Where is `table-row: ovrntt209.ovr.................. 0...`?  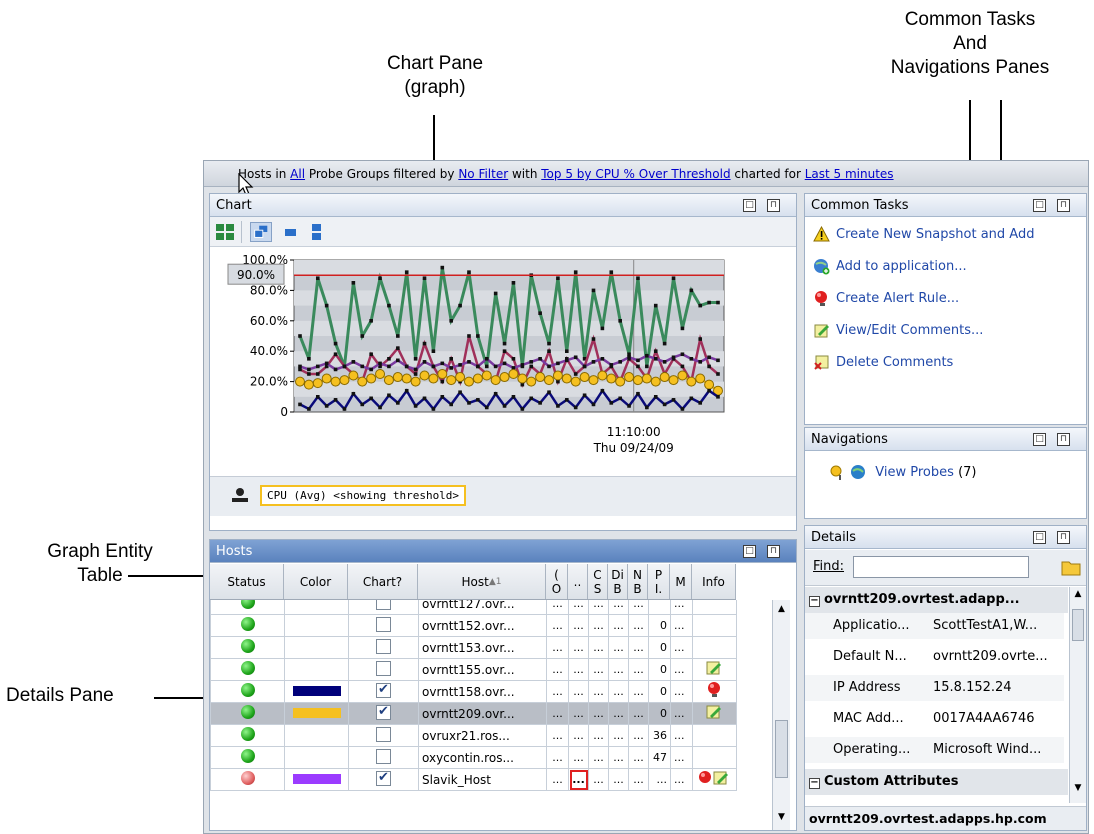
table-row: ovrntt209.ovr.................. 0... is located at coordinates (473, 713).